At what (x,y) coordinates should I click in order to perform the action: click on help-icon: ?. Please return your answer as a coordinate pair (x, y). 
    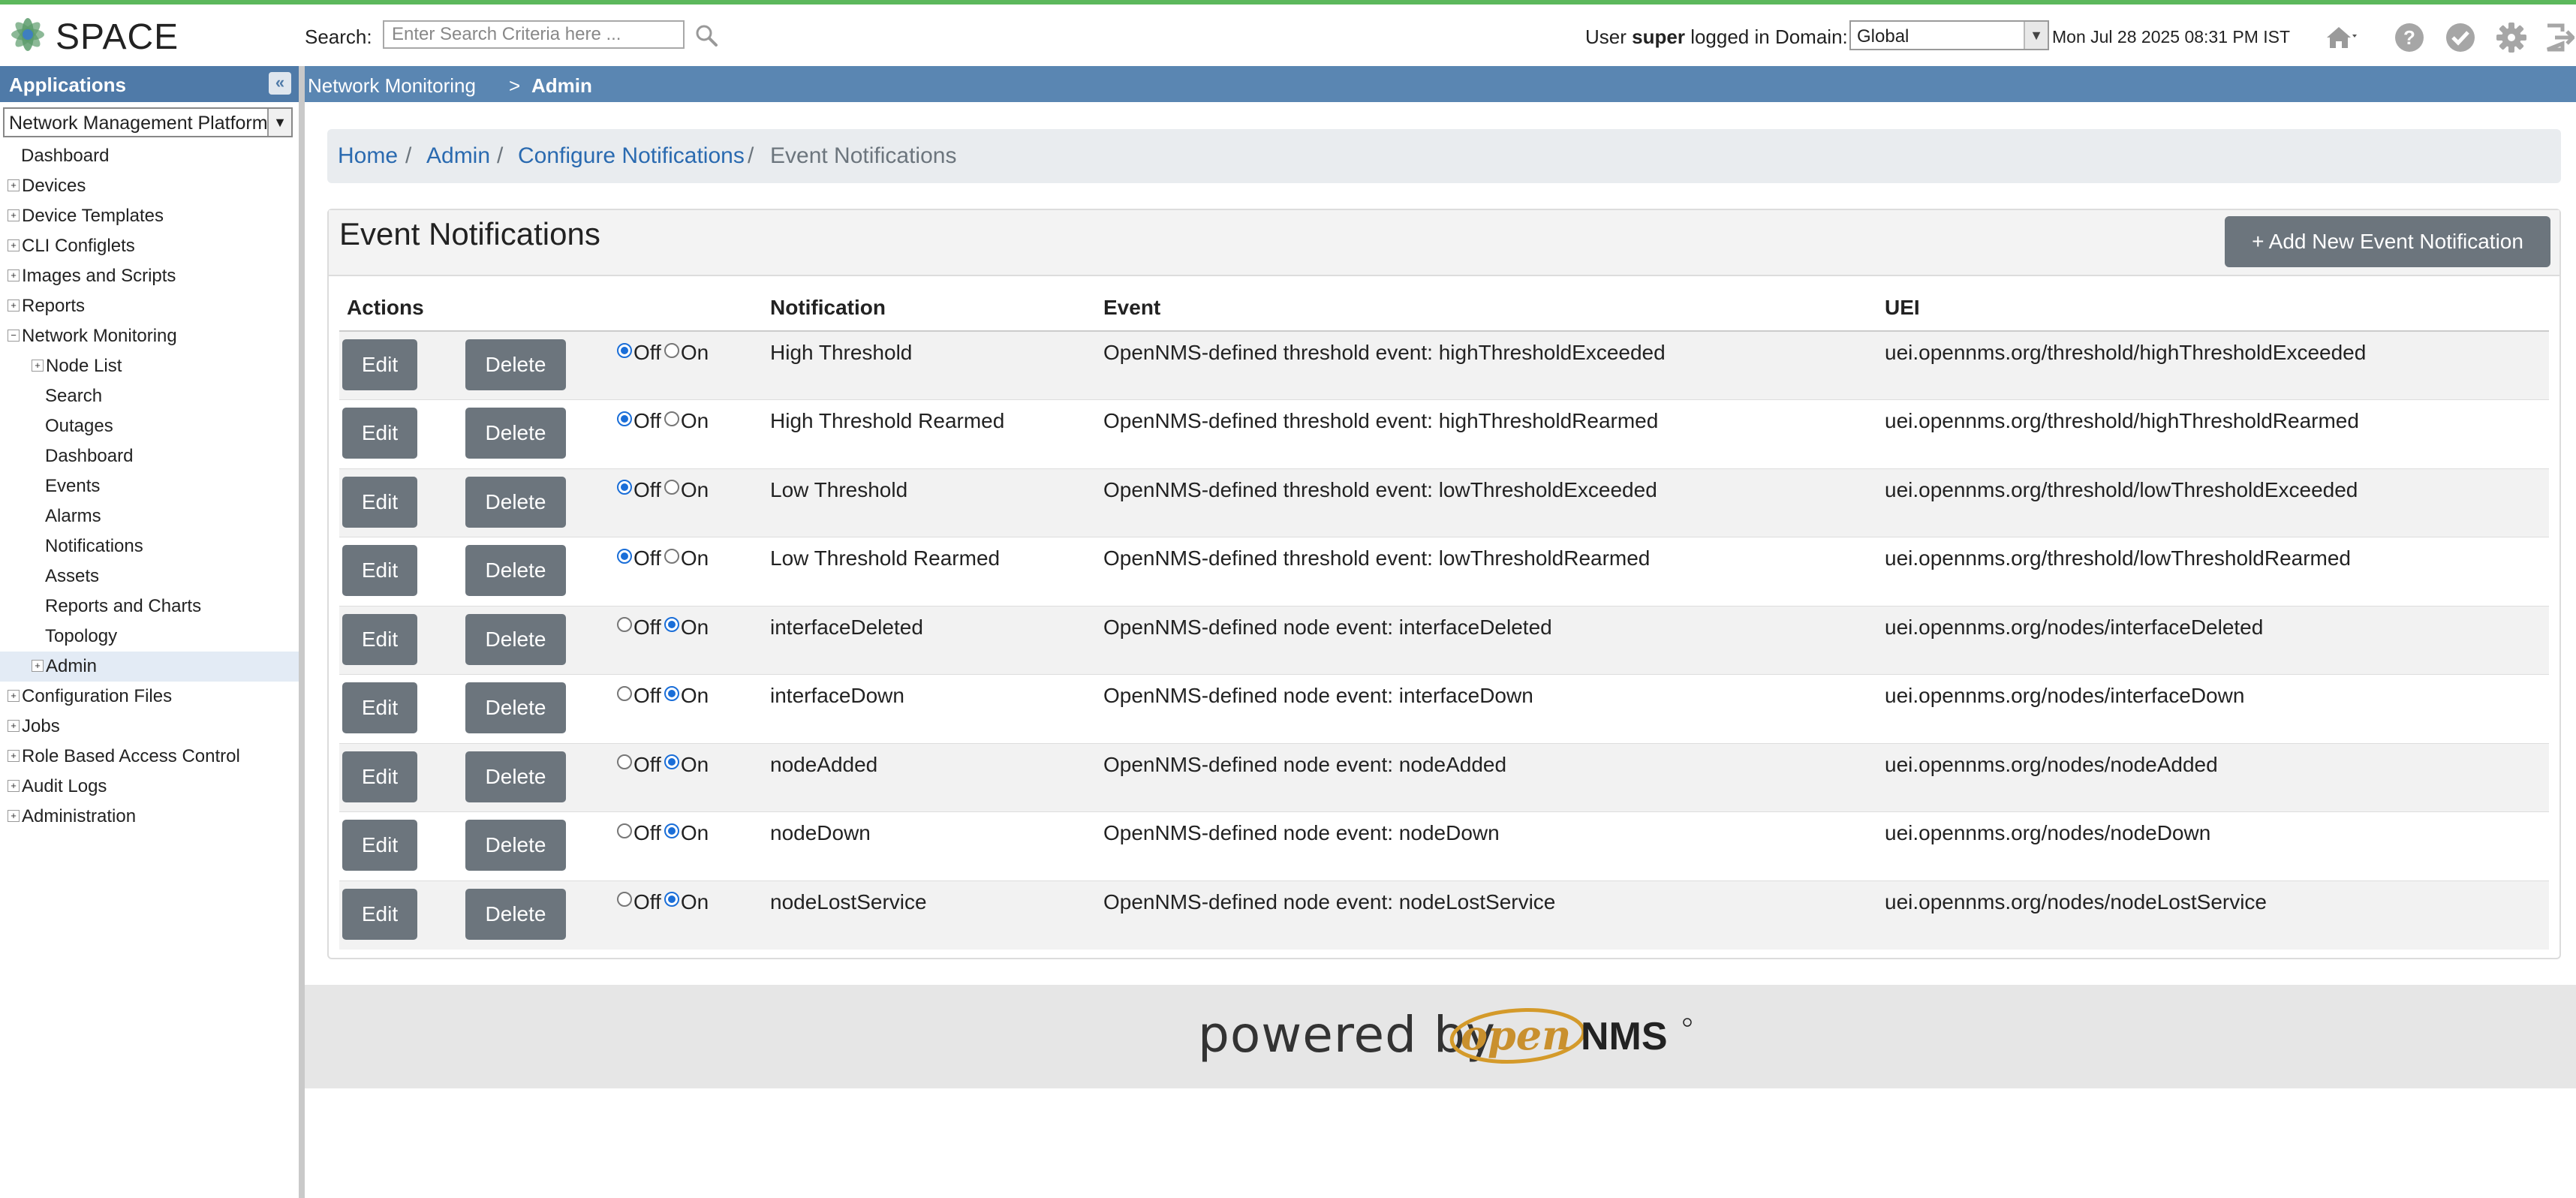
    Looking at the image, I should click on (2409, 37).